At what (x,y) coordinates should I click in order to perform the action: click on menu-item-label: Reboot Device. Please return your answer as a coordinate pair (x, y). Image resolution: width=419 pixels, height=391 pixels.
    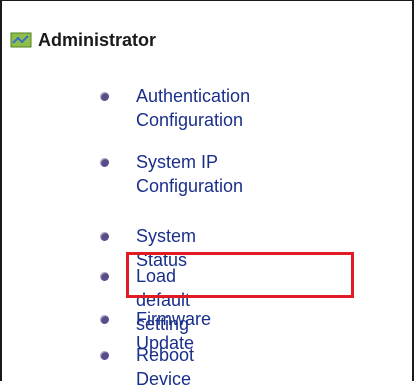
    Looking at the image, I should click on (165, 367).